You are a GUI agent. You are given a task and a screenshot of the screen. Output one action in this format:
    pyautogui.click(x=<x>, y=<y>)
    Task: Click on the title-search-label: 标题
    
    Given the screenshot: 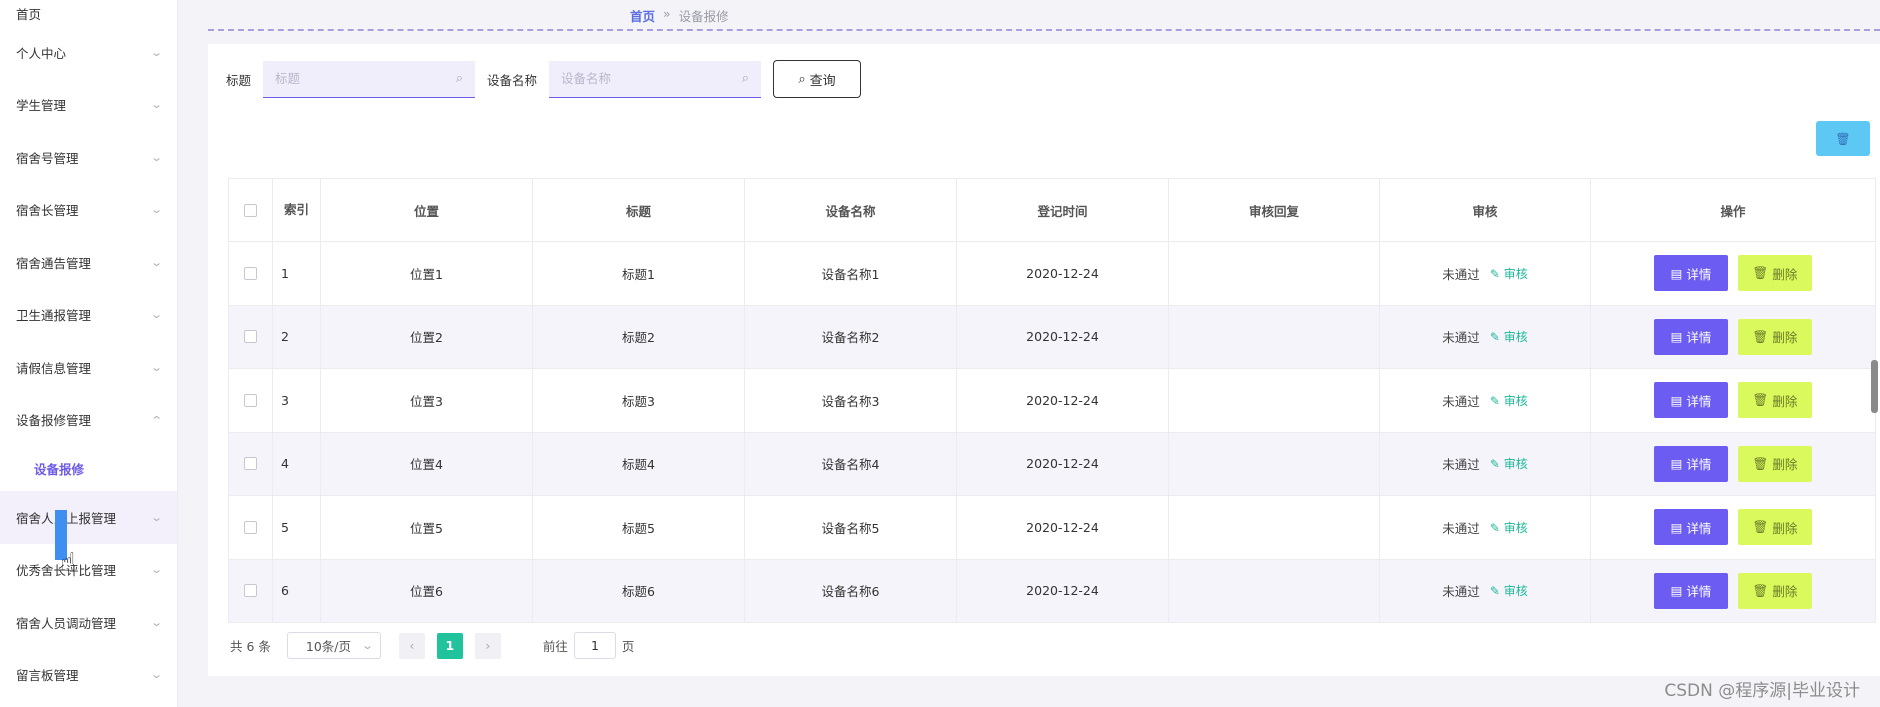 What is the action you would take?
    pyautogui.click(x=239, y=80)
    